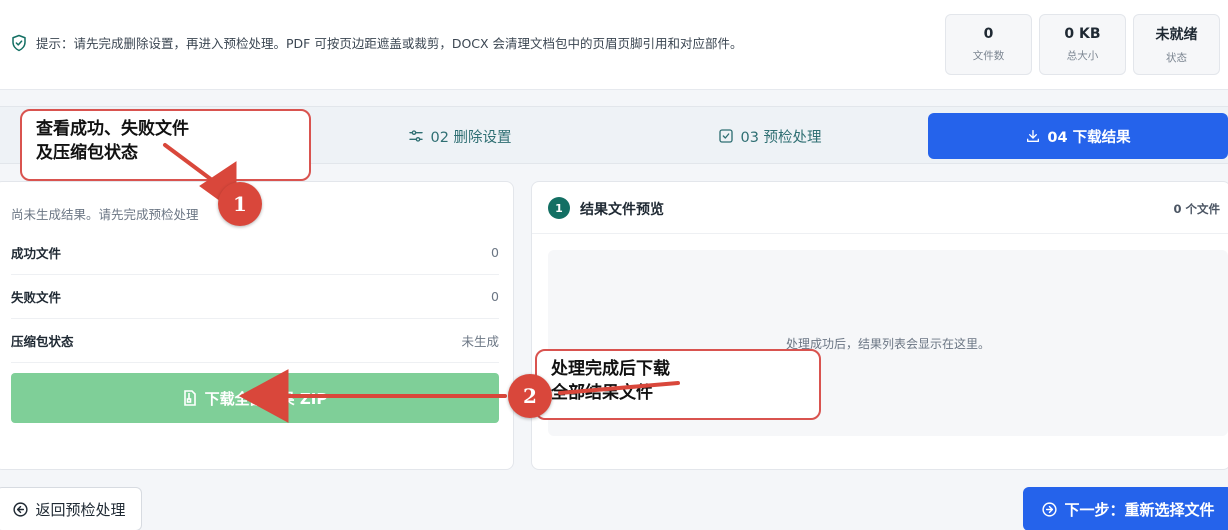 This screenshot has width=1228, height=530. I want to click on empty-state-text: 处理成功后，结果列表会显示在这里。, so click(887, 343).